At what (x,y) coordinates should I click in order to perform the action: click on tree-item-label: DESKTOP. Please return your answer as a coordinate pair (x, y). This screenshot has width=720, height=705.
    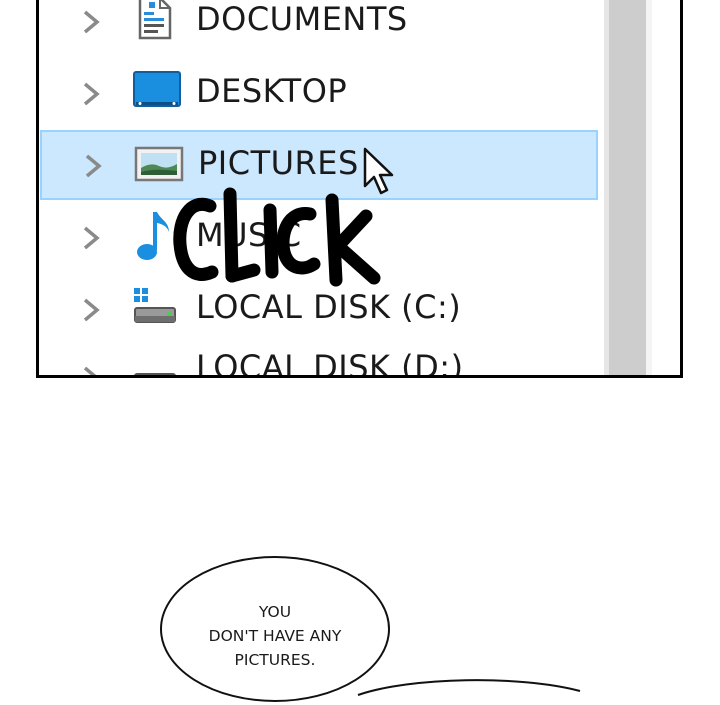
    Looking at the image, I should click on (272, 91).